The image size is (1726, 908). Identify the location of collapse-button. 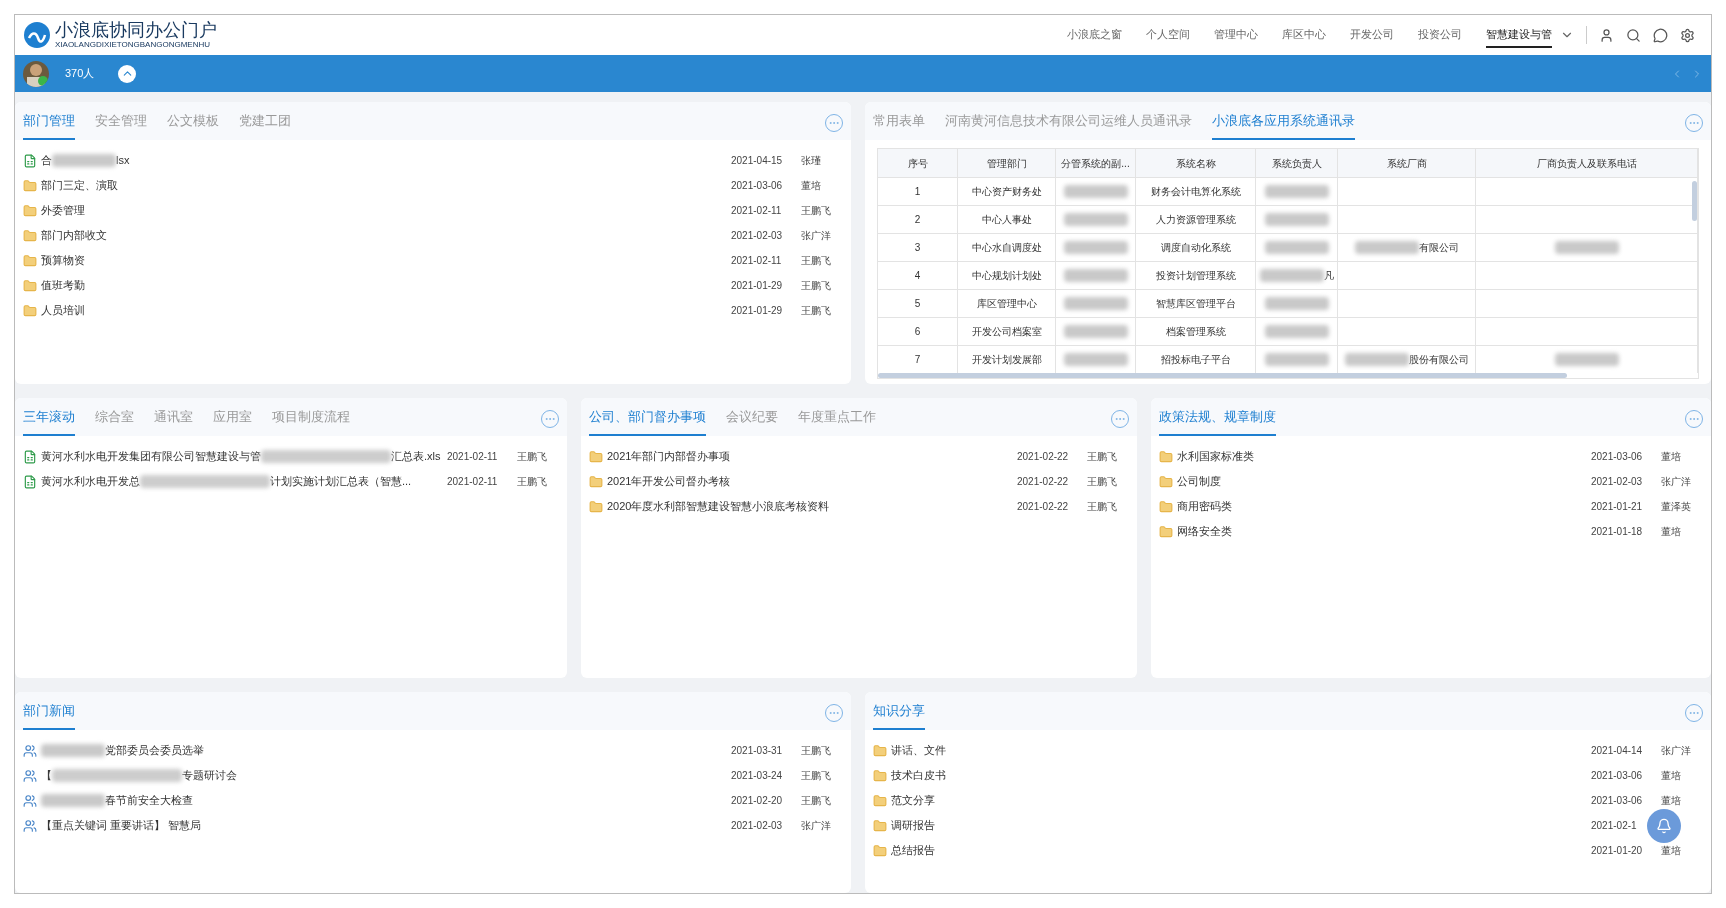
(127, 73).